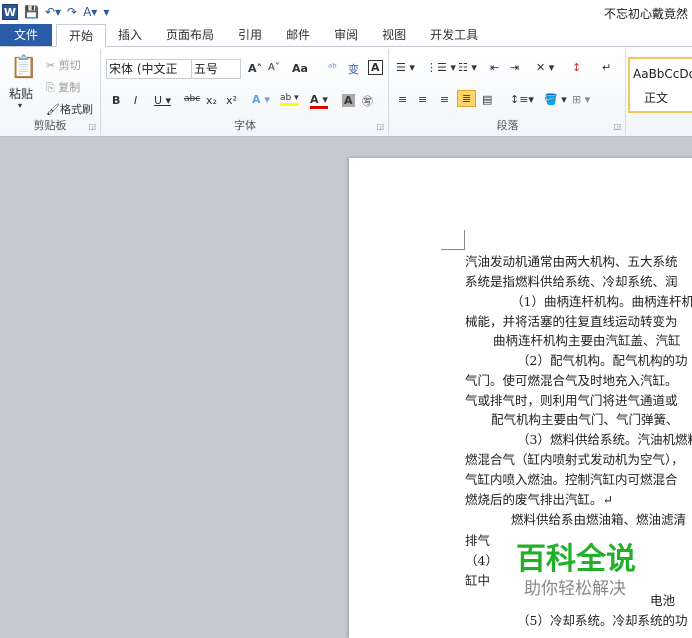  I want to click on strikethrough-button: abc, so click(192, 99).